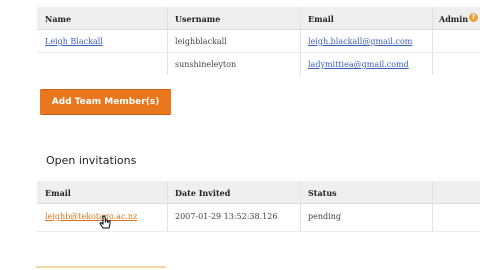 Image resolution: width=480 pixels, height=270 pixels. What do you see at coordinates (360, 41) in the screenshot?
I see `member-email-link: leigh.blackall@gmail.com` at bounding box center [360, 41].